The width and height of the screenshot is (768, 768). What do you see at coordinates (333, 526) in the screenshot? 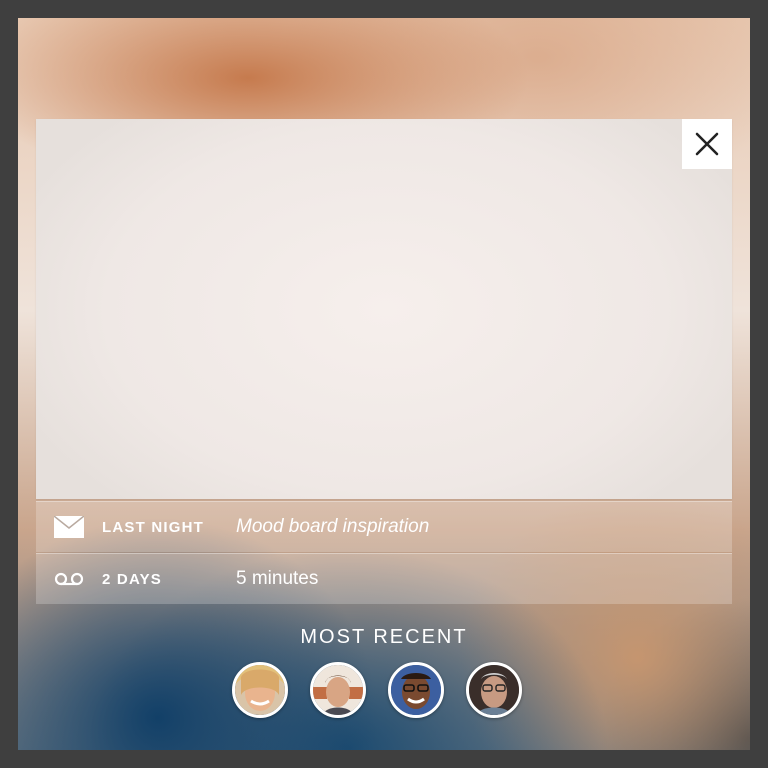
I see `notification-subject: Mood board inspiration` at bounding box center [333, 526].